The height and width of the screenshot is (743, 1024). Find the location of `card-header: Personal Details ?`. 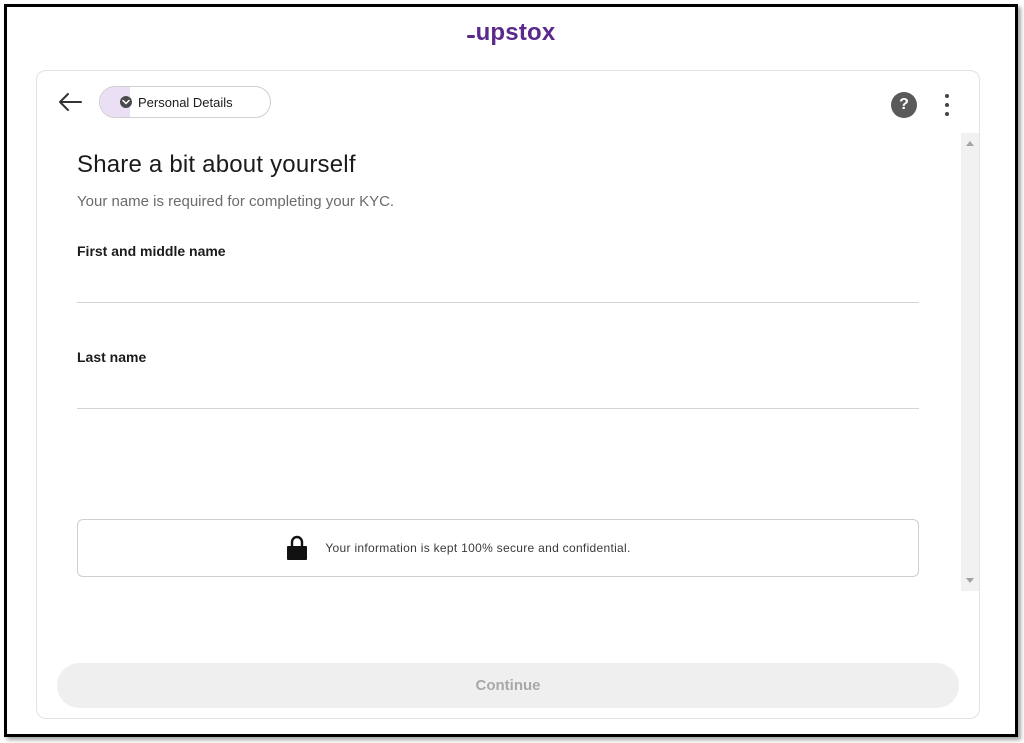

card-header: Personal Details ? is located at coordinates (508, 101).